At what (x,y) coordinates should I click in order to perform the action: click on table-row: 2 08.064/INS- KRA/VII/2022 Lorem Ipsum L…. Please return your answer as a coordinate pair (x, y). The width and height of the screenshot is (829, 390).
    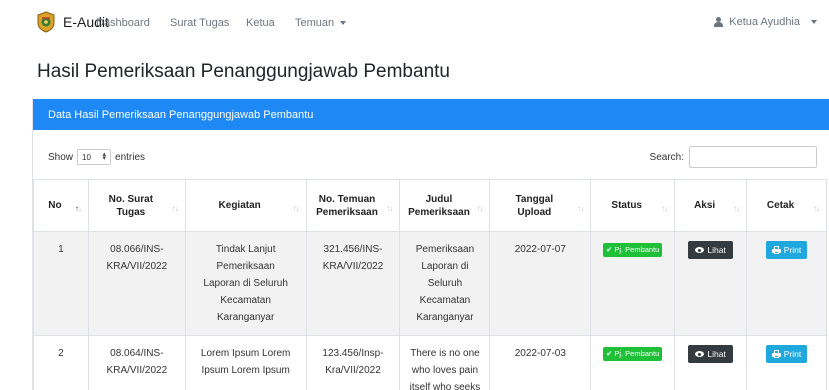
    Looking at the image, I should click on (430, 362).